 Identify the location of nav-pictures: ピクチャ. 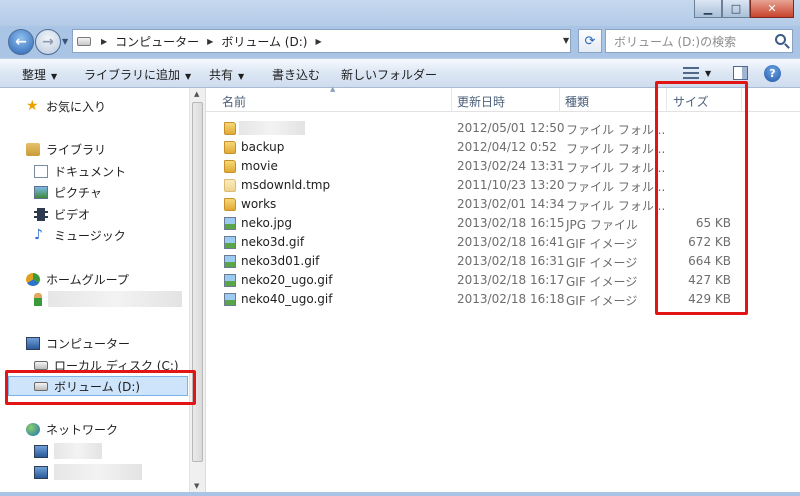
(68, 192).